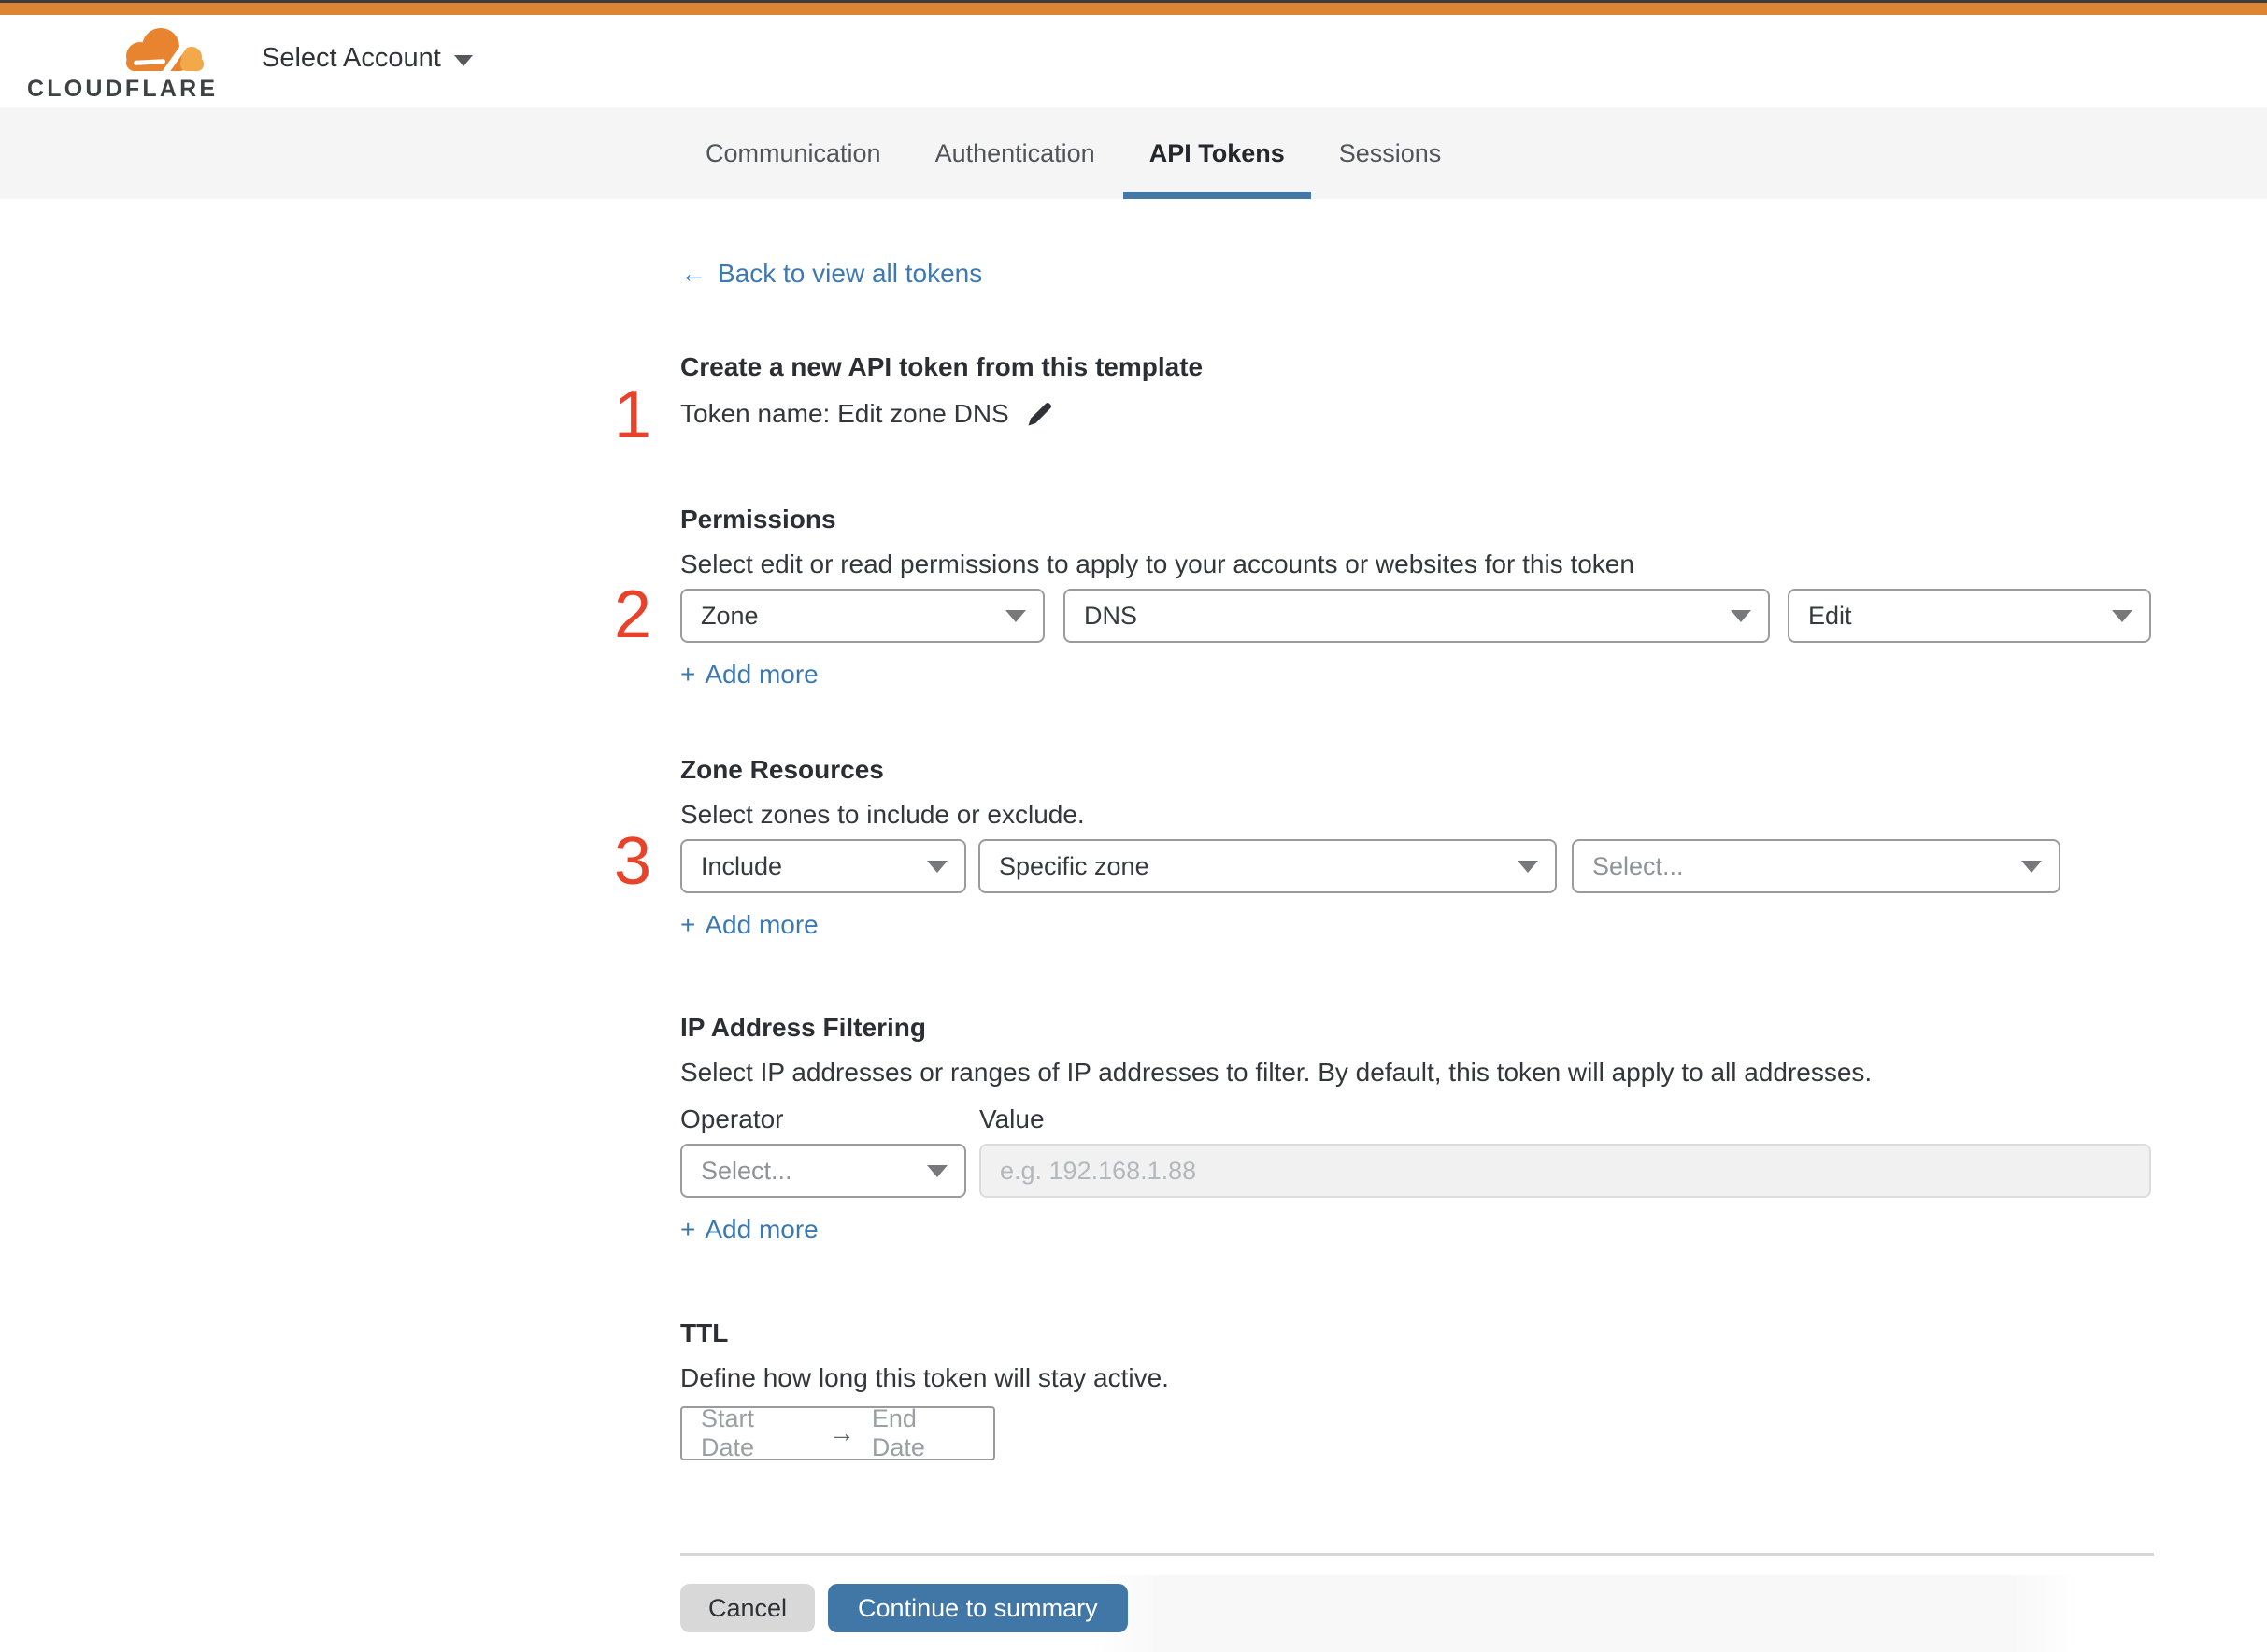 Image resolution: width=2267 pixels, height=1652 pixels. What do you see at coordinates (693, 273) in the screenshot?
I see `left-arrow-icon: ←` at bounding box center [693, 273].